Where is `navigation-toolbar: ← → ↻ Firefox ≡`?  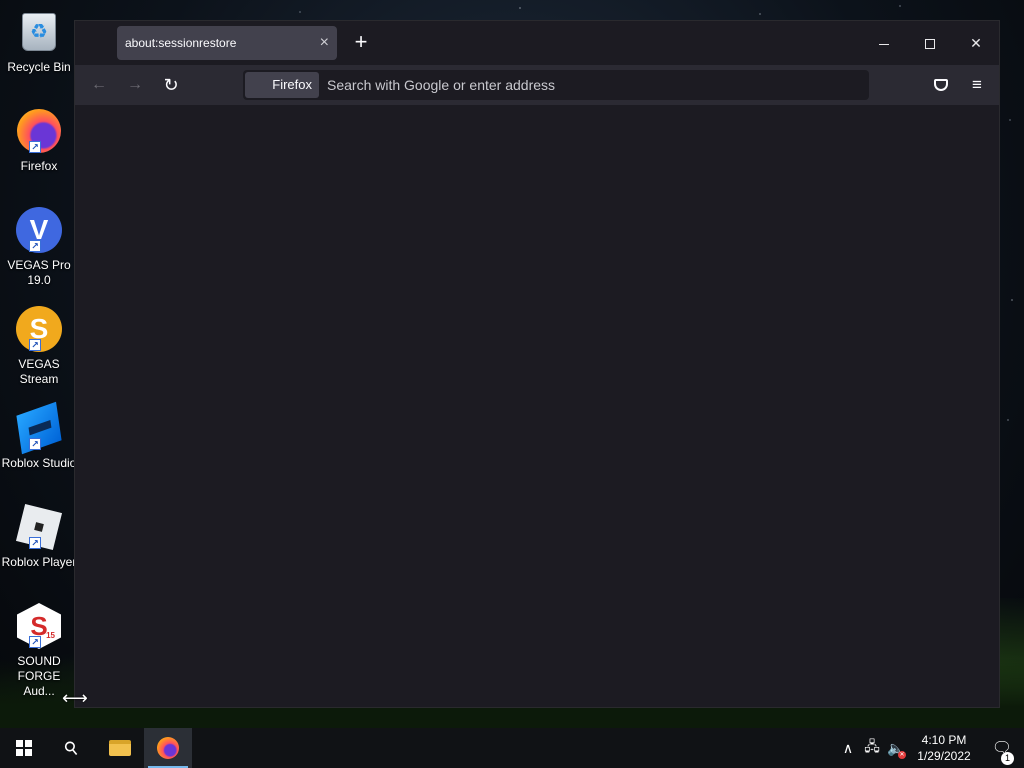 navigation-toolbar: ← → ↻ Firefox ≡ is located at coordinates (537, 85).